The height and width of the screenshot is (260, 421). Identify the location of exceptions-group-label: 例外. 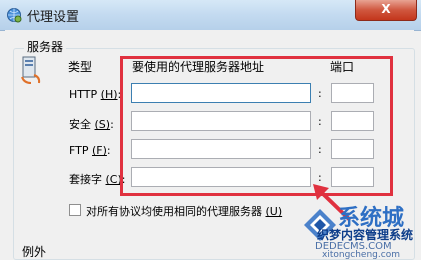
(34, 252).